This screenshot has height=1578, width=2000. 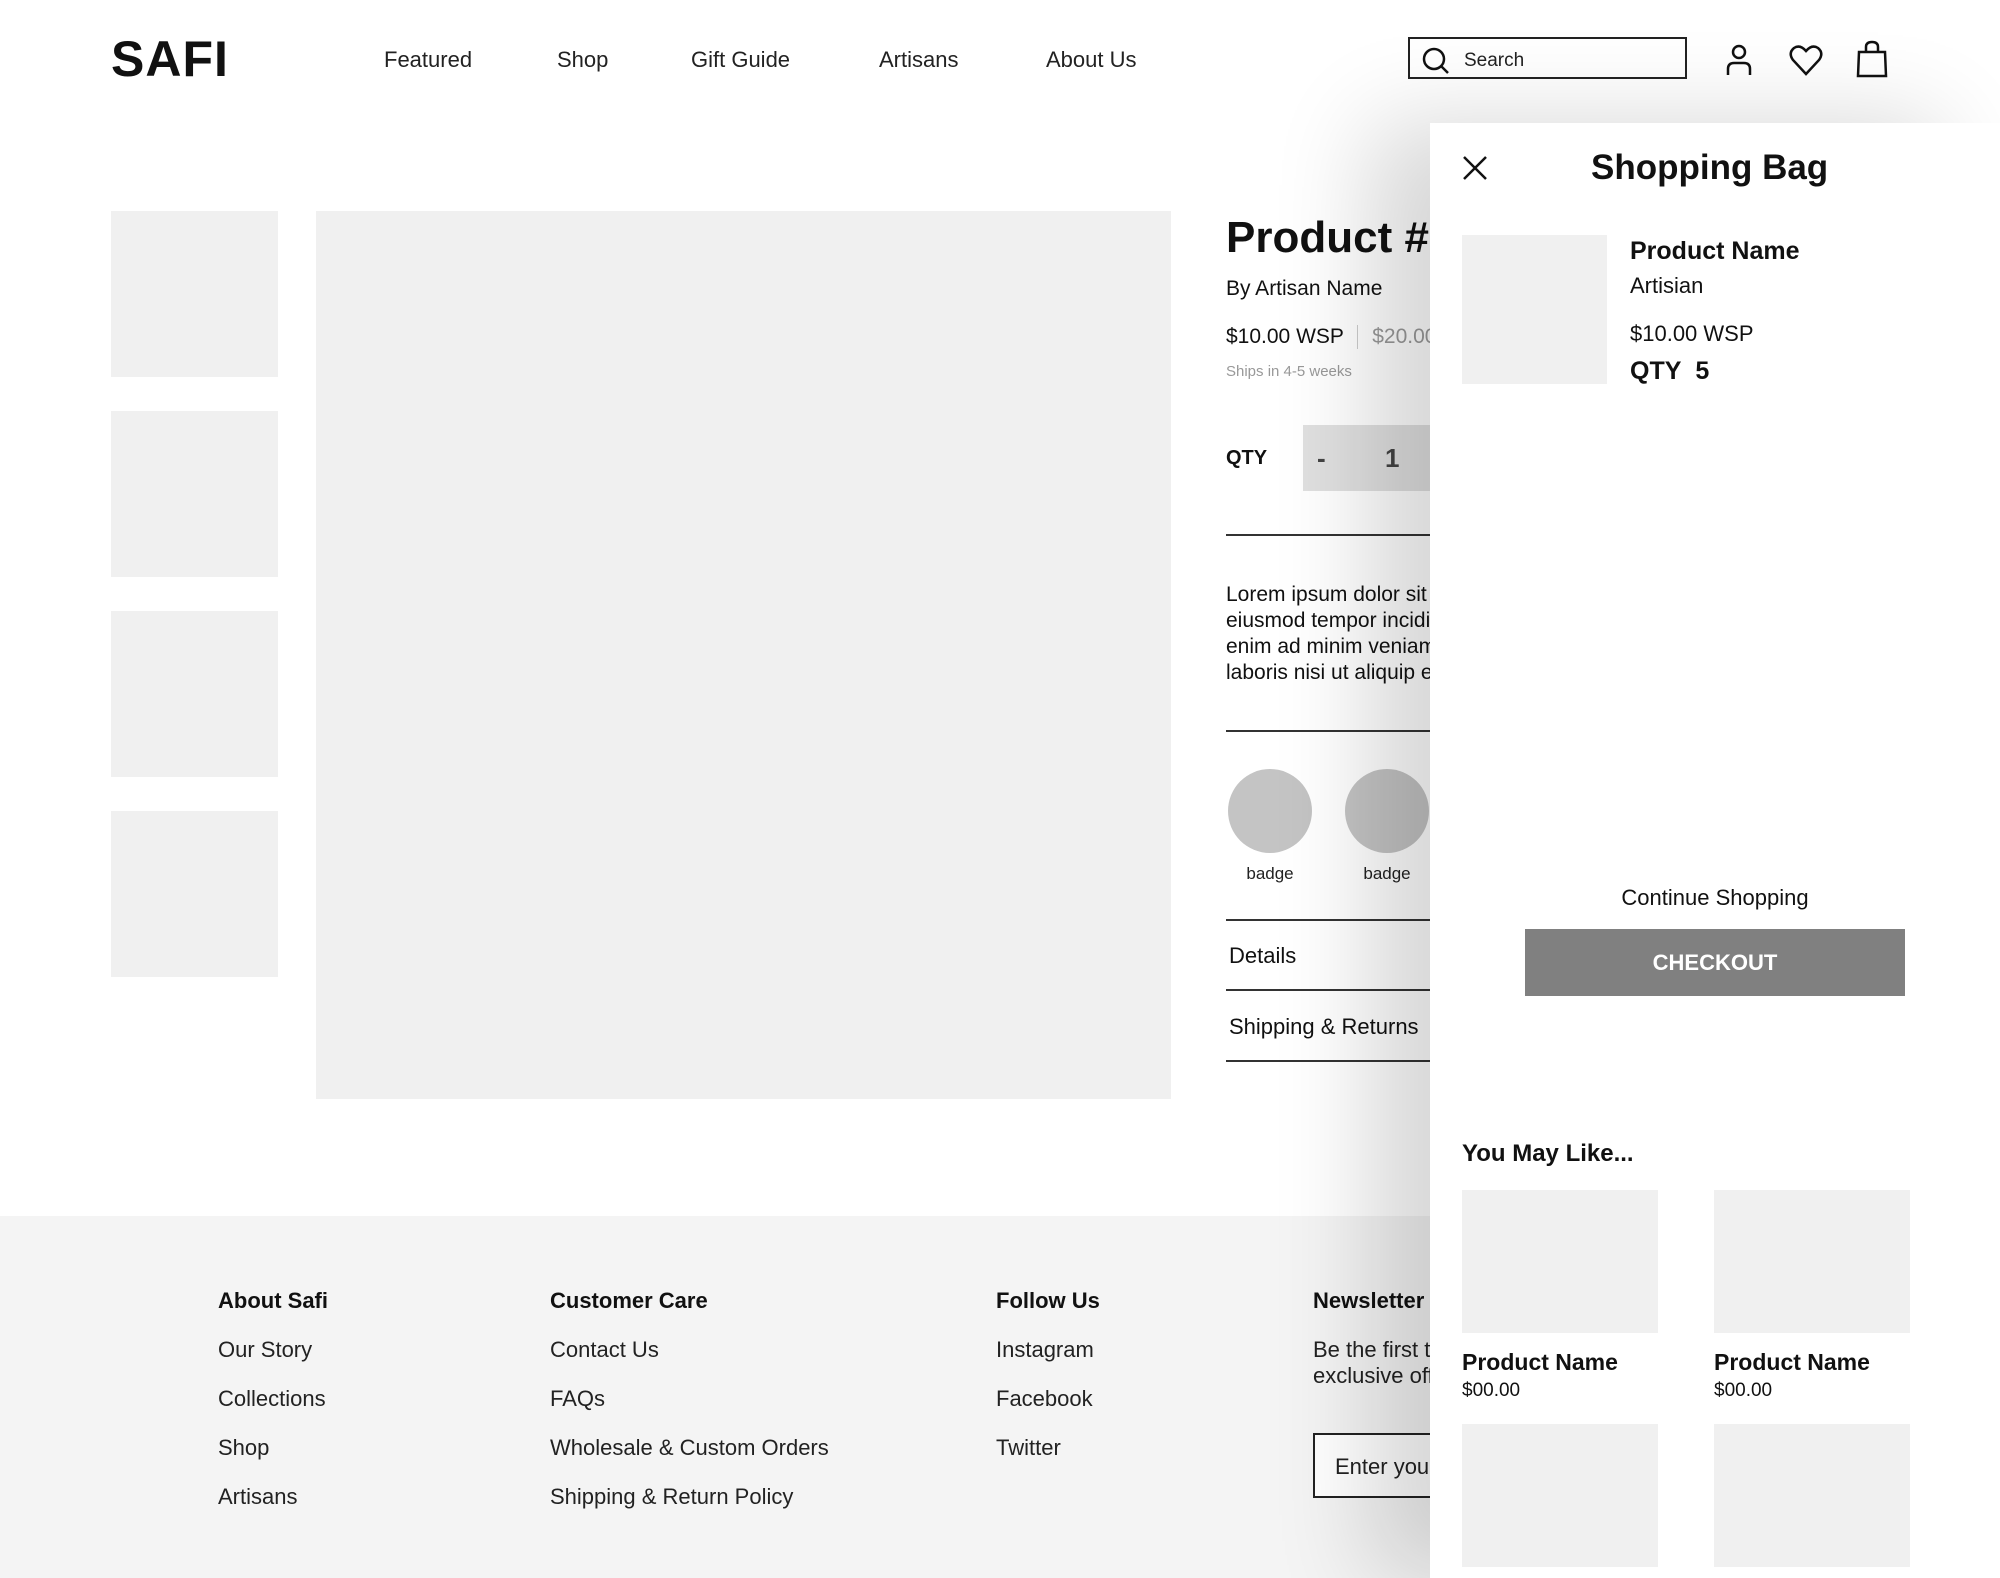 I want to click on product-title: Product #1, so click(x=1340, y=237).